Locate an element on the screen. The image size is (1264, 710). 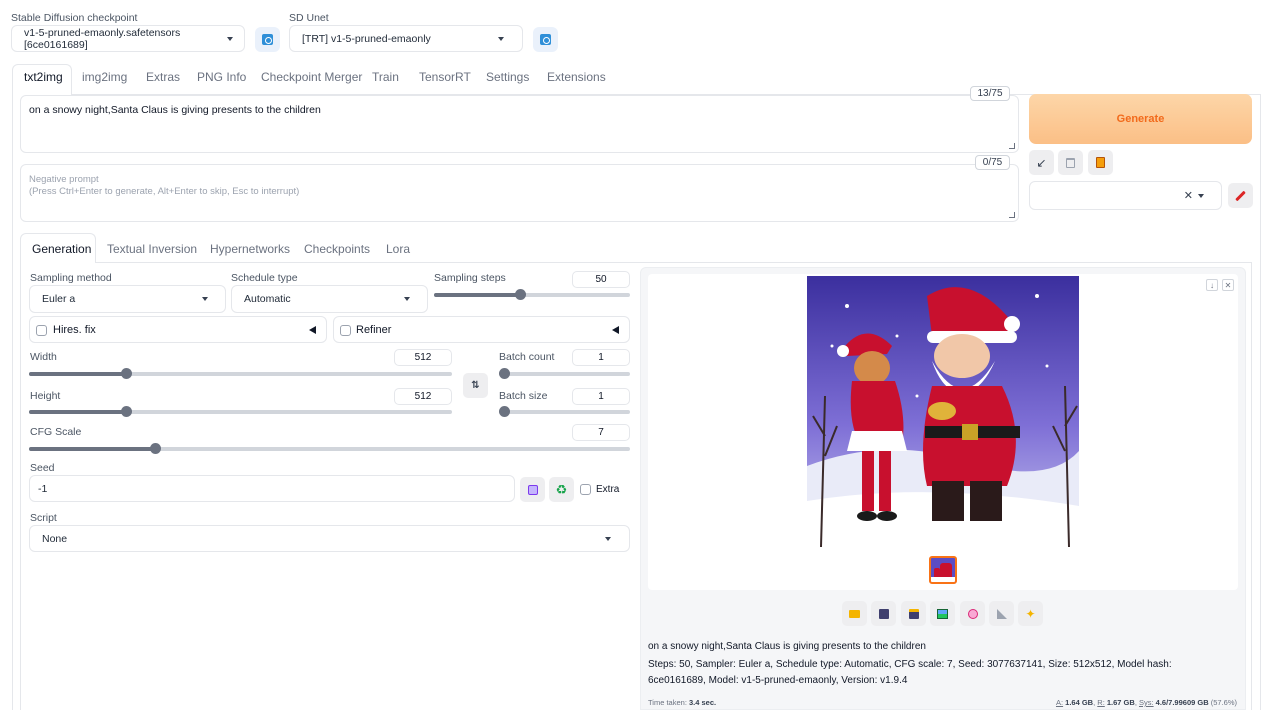
subtab-hypernetworks: Hypernetworks is located at coordinates (250, 249).